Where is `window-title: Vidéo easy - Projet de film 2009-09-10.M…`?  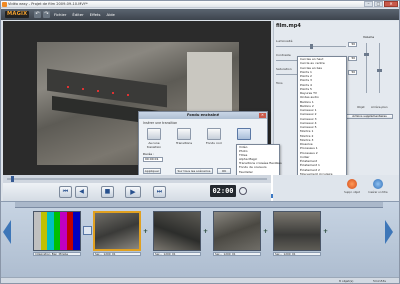 window-title: Vidéo easy - Projet de film 2009-09-10.M… is located at coordinates (48, 4).